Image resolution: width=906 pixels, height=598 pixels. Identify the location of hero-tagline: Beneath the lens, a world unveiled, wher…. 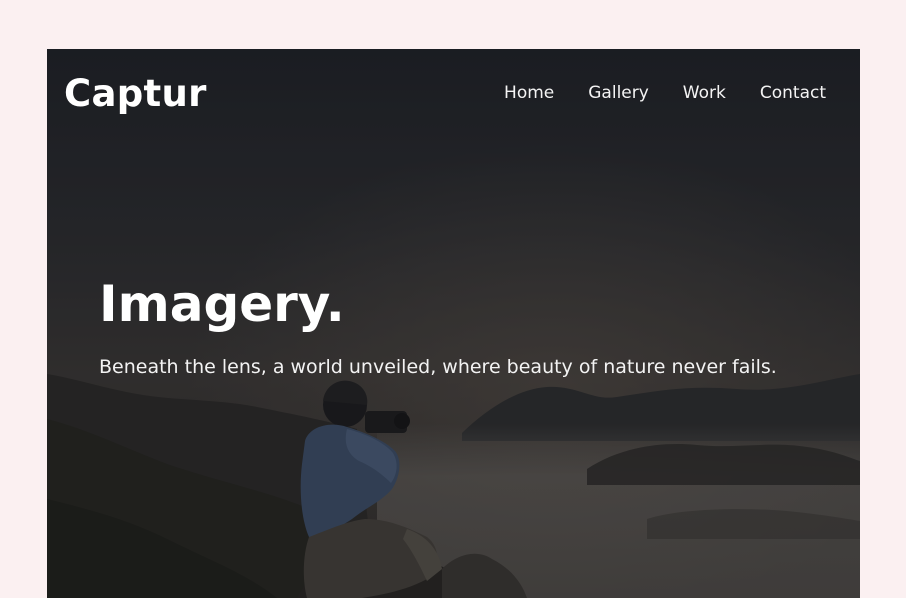
(438, 367).